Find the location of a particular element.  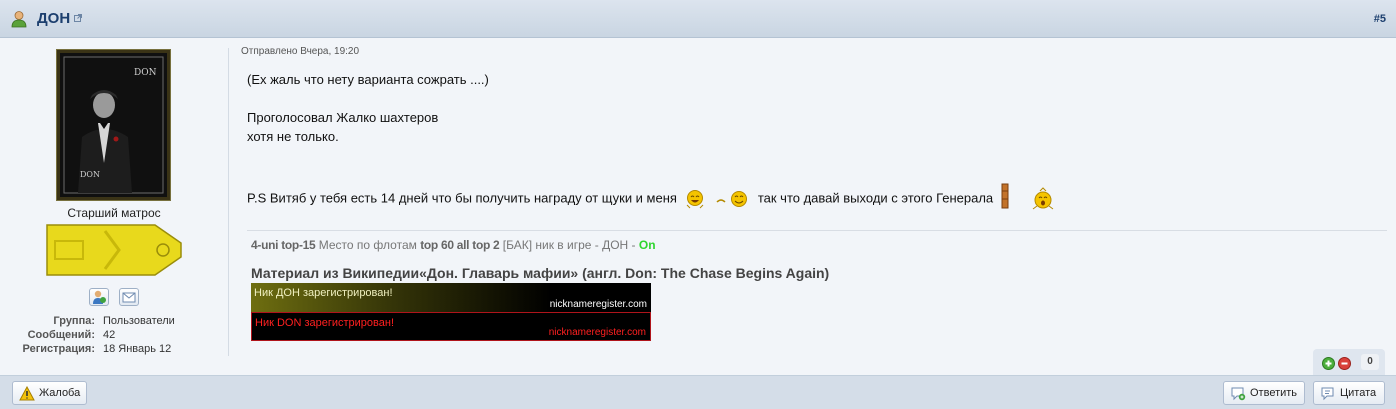

info-value: Пользователи is located at coordinates (139, 321).